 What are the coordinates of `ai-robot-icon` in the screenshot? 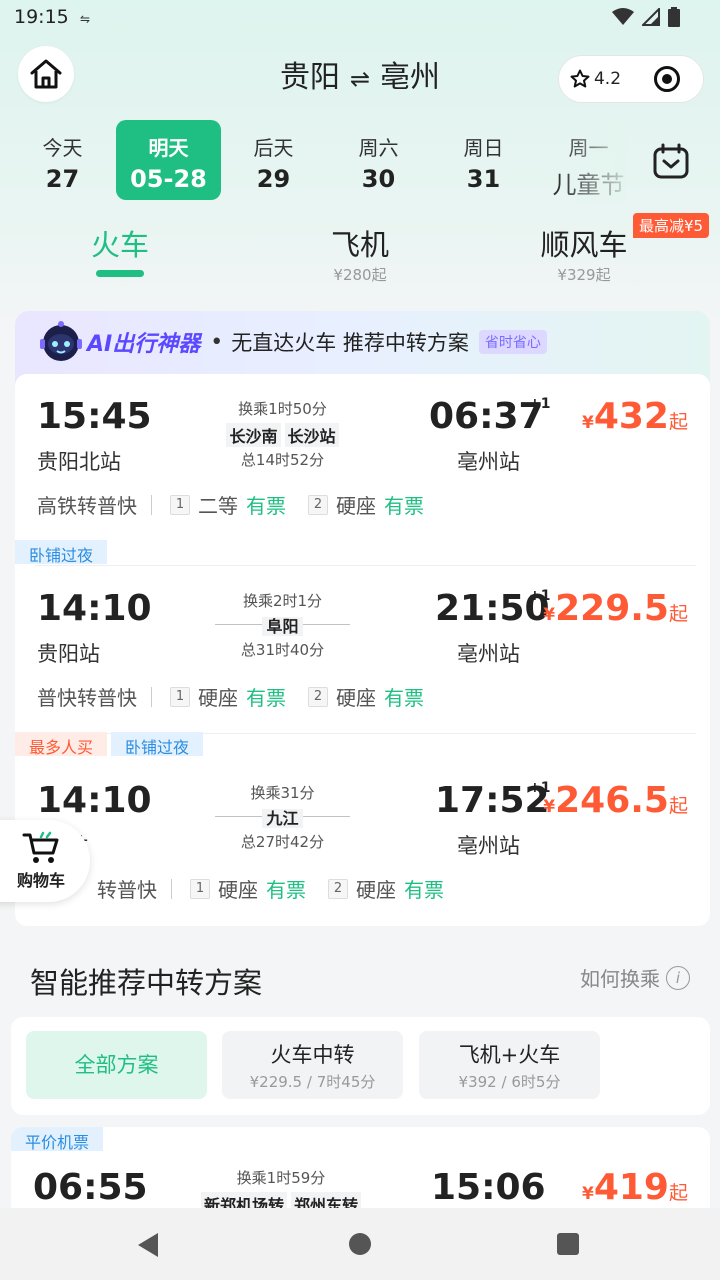 It's located at (61, 341).